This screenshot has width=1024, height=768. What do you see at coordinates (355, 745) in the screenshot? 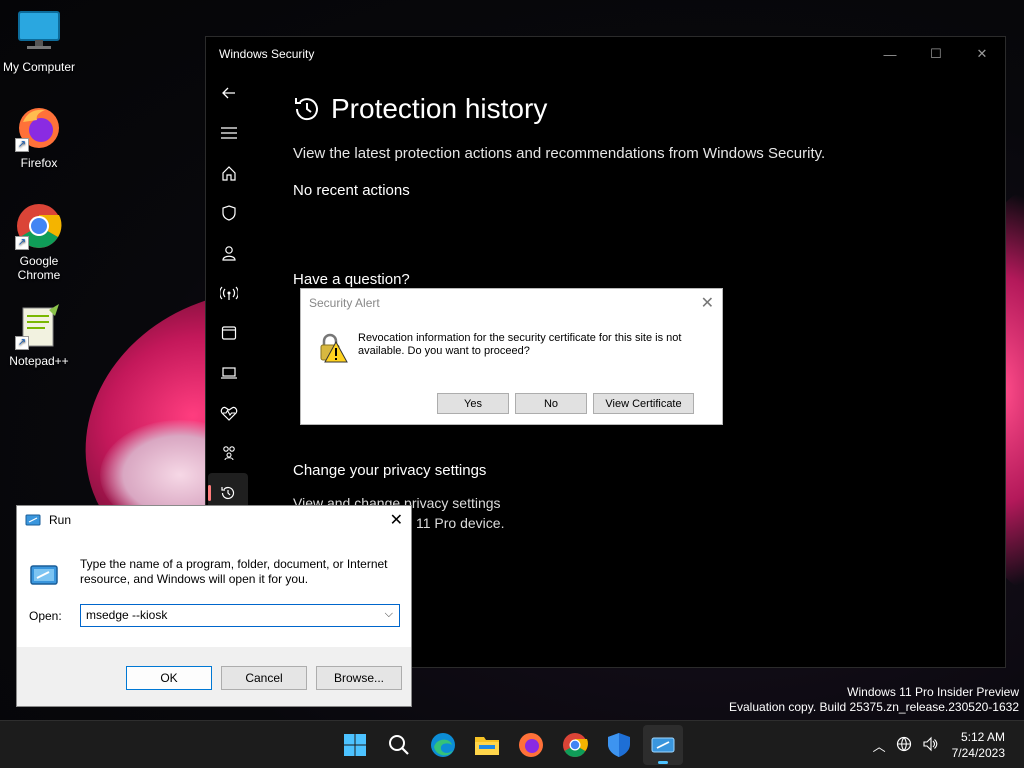
I see `start-button` at bounding box center [355, 745].